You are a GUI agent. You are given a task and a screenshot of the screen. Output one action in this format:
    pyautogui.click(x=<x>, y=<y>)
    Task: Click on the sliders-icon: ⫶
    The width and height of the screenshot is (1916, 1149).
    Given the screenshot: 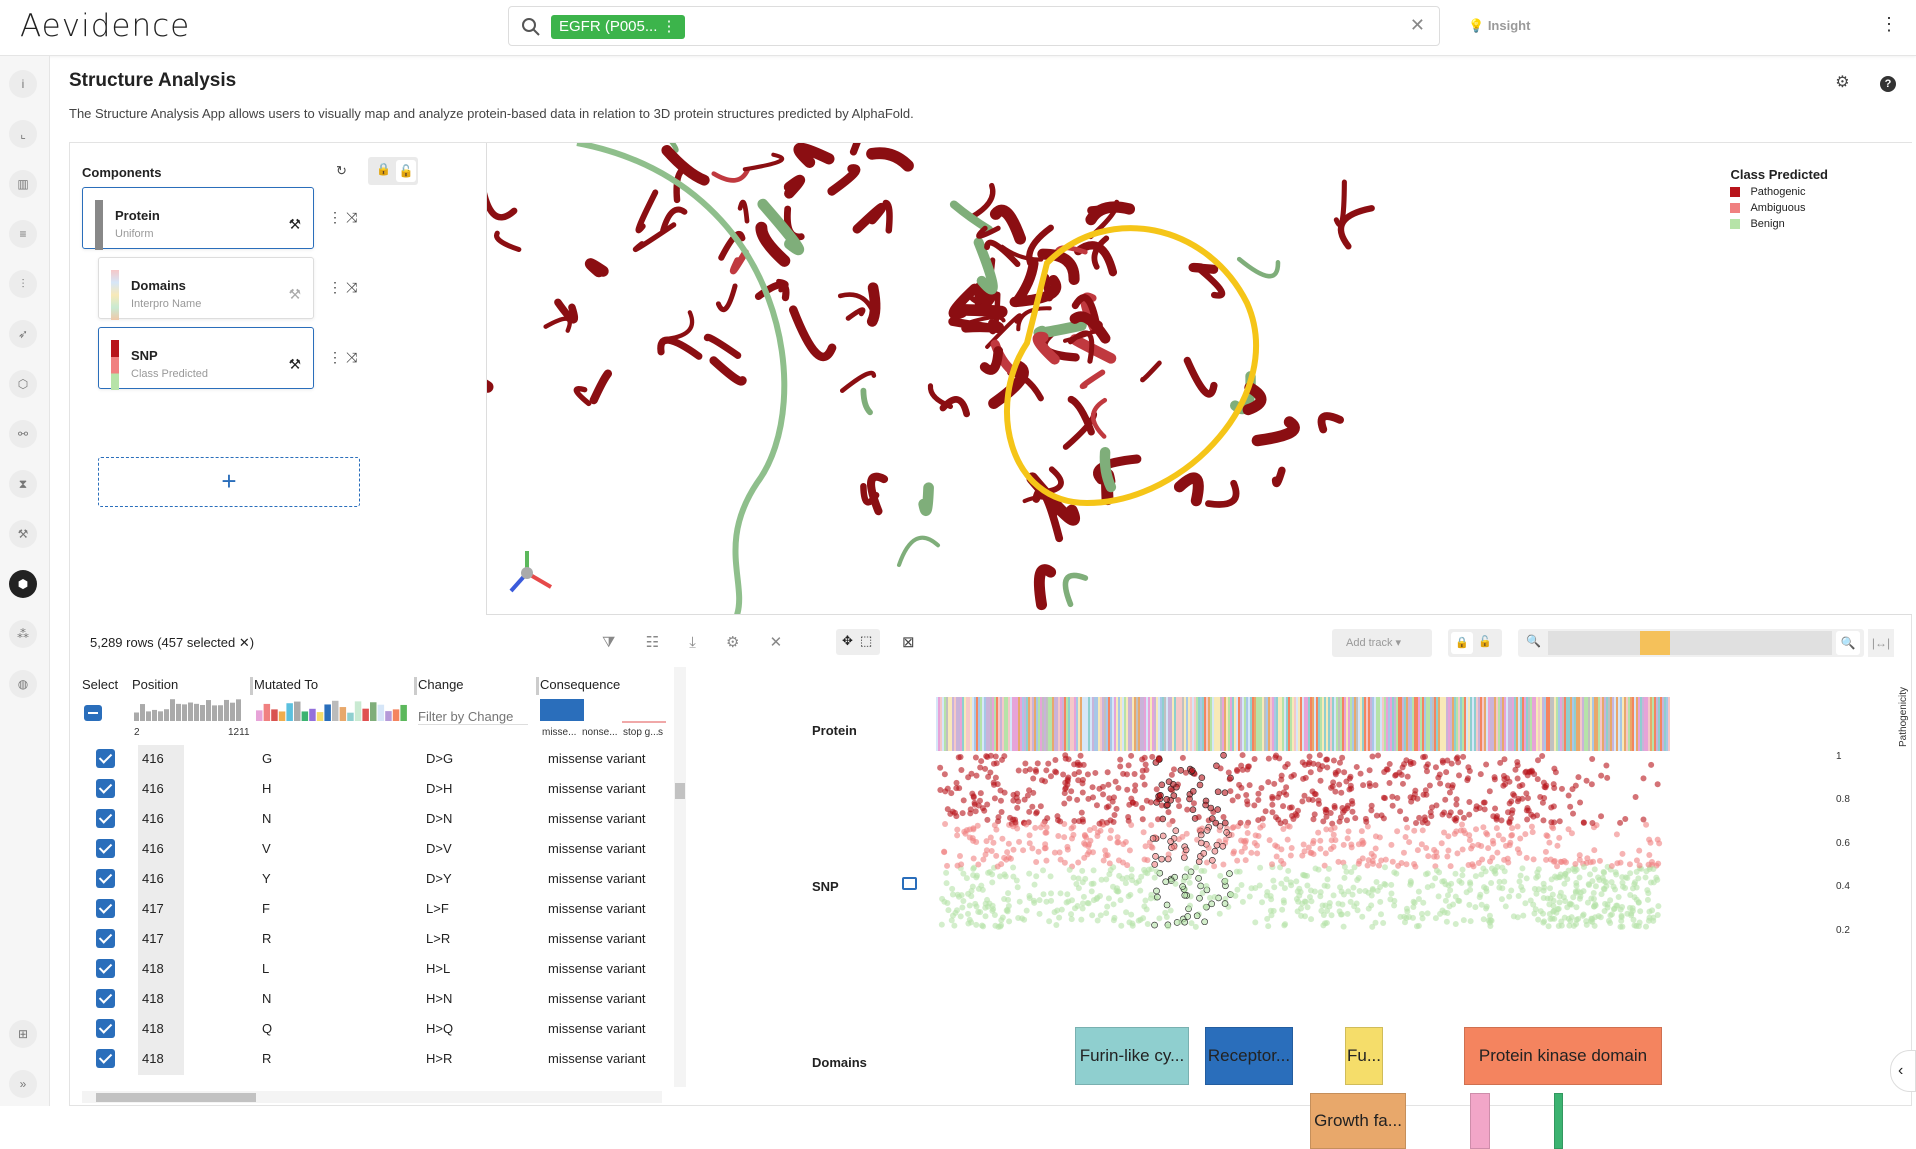 What is the action you would take?
    pyautogui.click(x=23, y=284)
    